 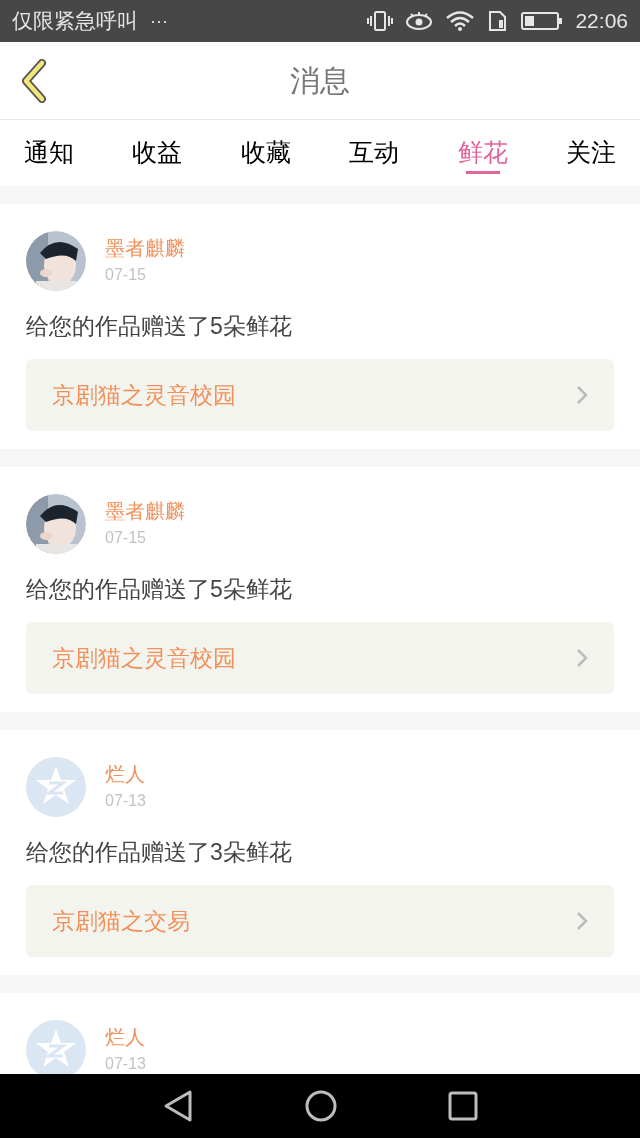 I want to click on message-text: 给您的作品赠送了3朵鲜花, so click(x=159, y=852).